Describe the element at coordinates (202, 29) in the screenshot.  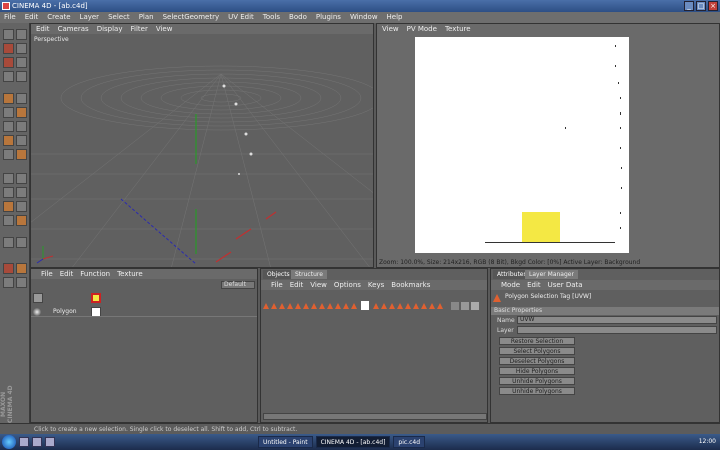
I see `viewport-menu: Edit Cameras Display Filter View` at that location.